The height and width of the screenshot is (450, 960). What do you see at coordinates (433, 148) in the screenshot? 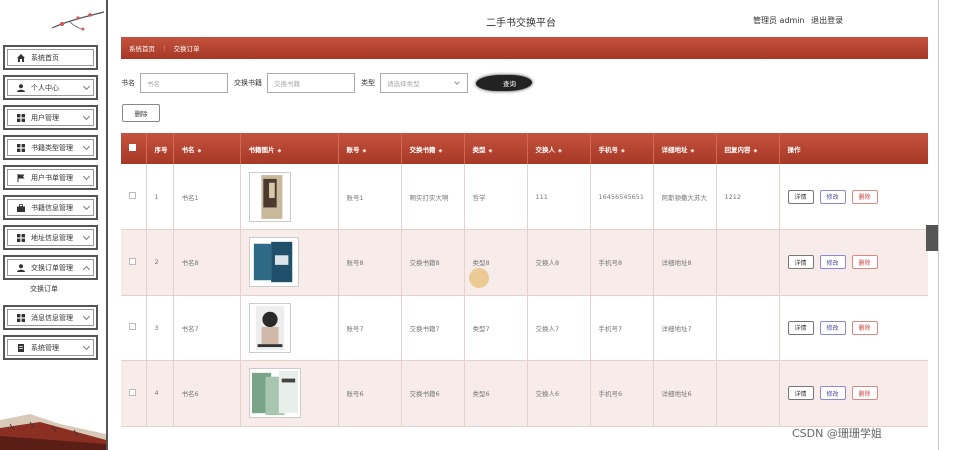
I see `column-header: 交换书籍 ◆` at bounding box center [433, 148].